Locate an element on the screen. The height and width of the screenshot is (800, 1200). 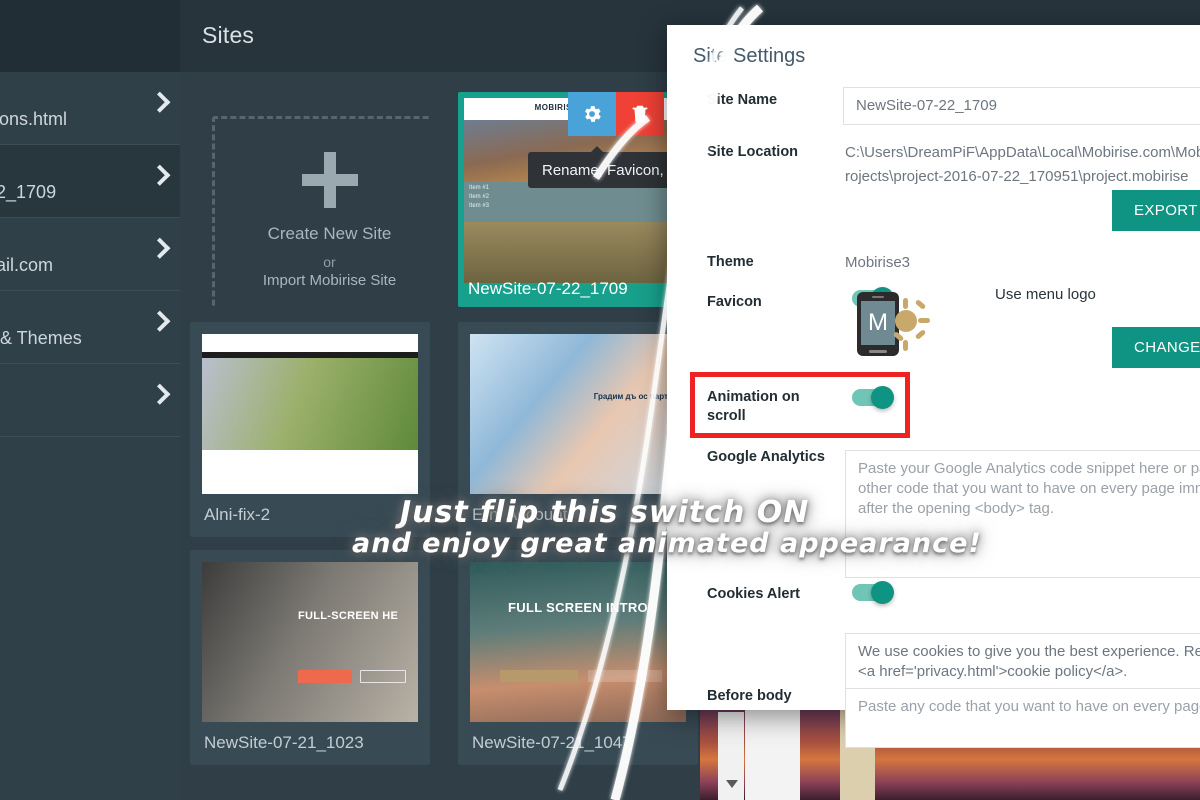
sidebar-item-3: s & Themes is located at coordinates (90, 327).